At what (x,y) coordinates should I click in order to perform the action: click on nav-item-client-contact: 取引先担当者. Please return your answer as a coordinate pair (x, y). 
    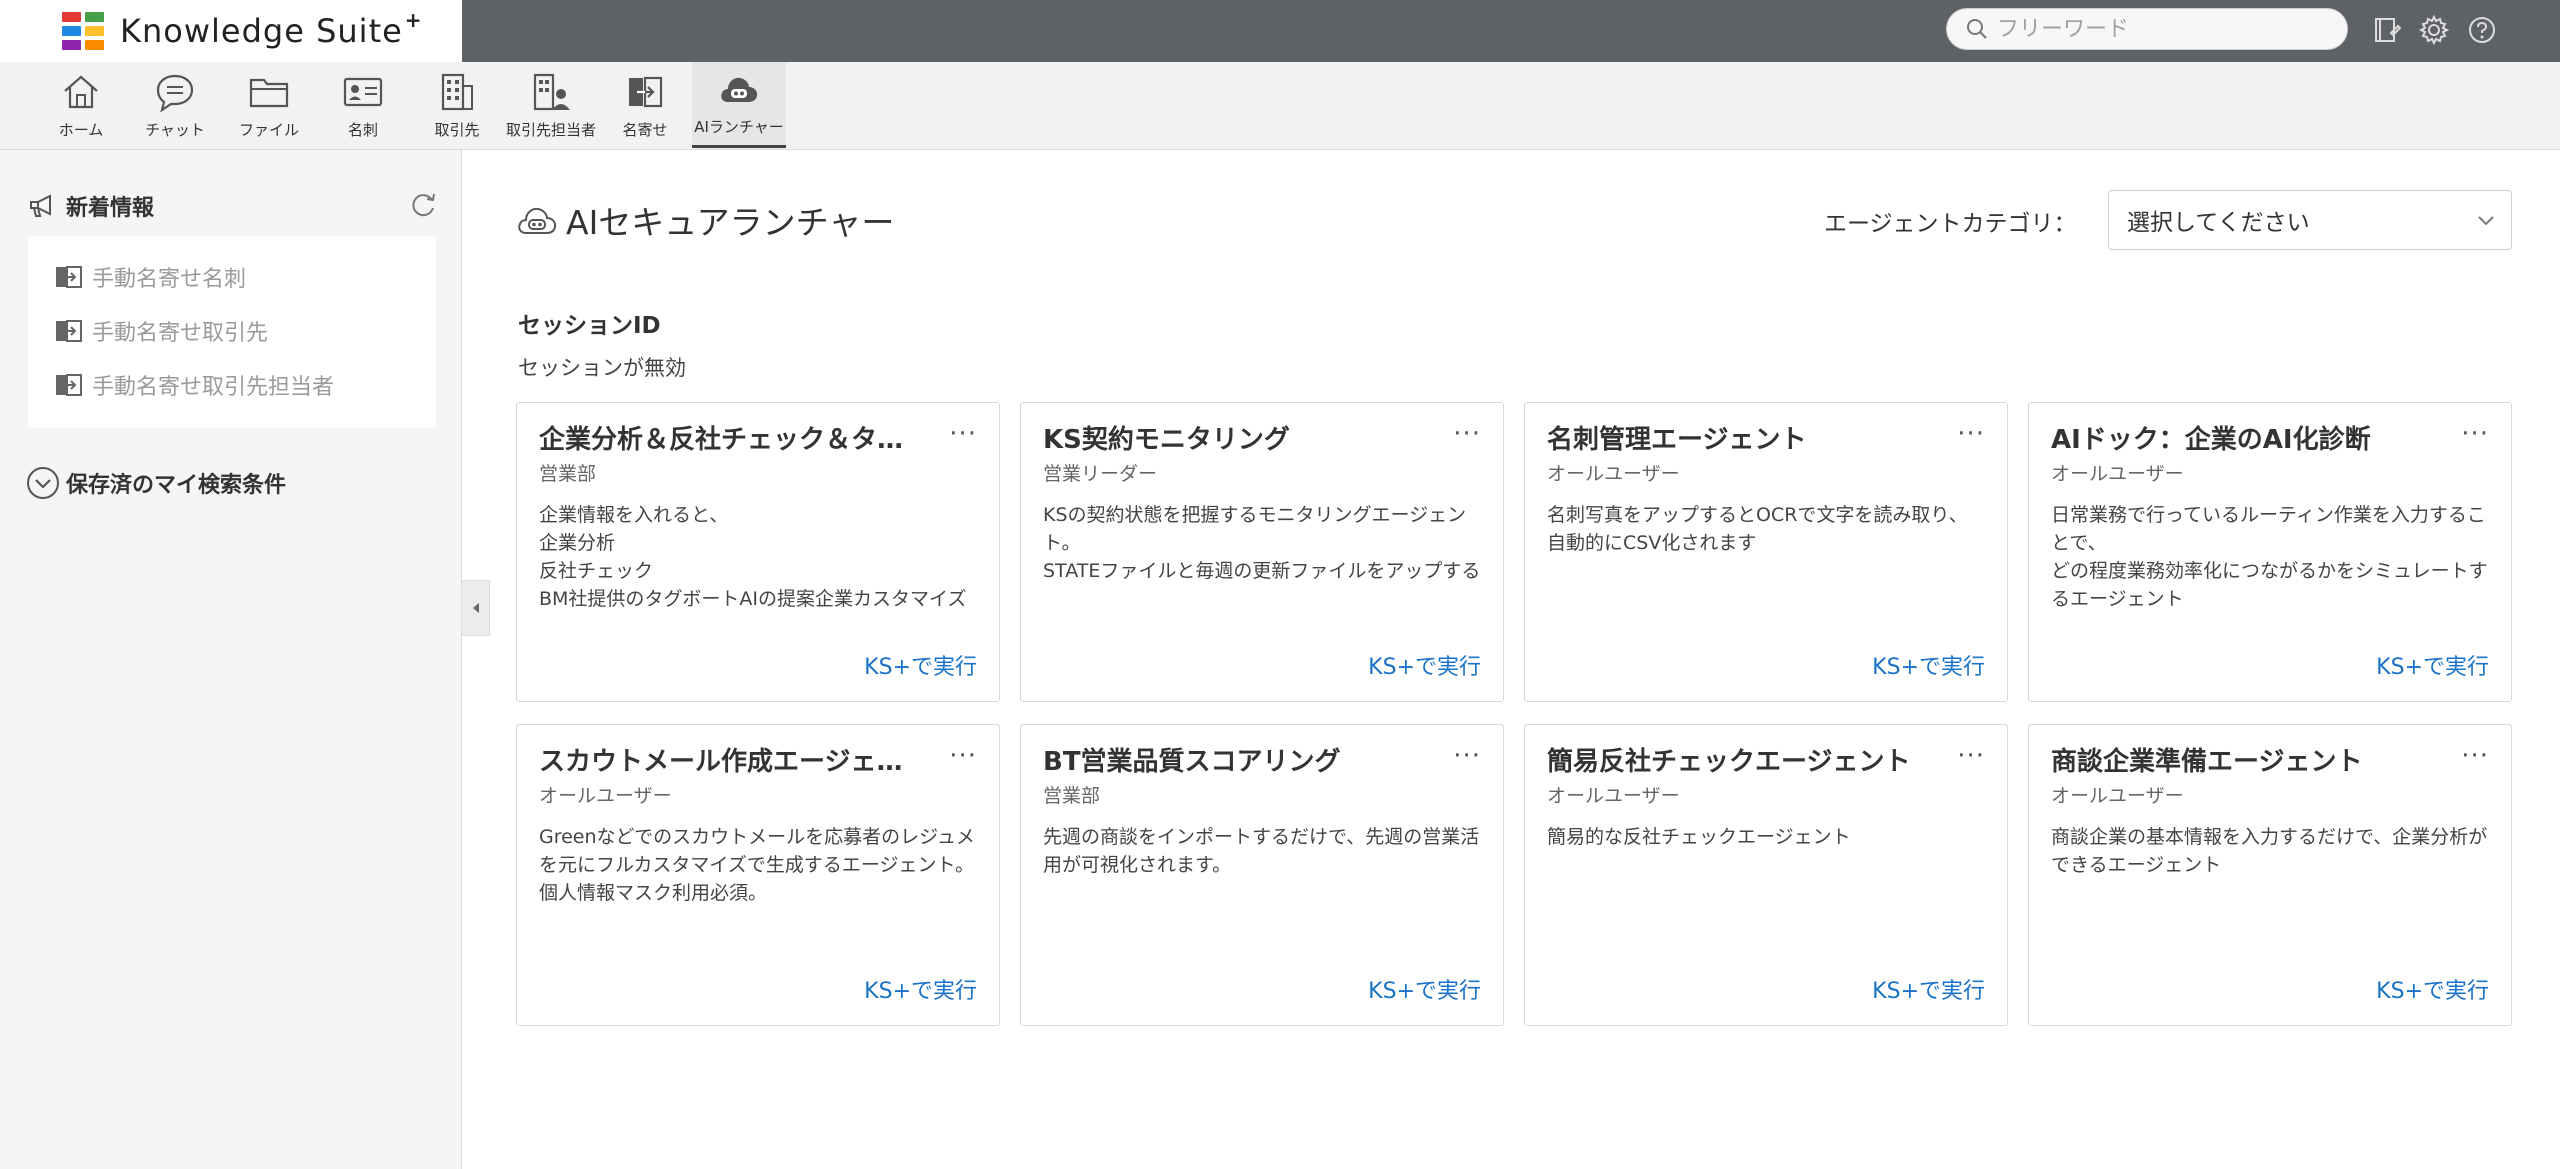
    Looking at the image, I should click on (551, 105).